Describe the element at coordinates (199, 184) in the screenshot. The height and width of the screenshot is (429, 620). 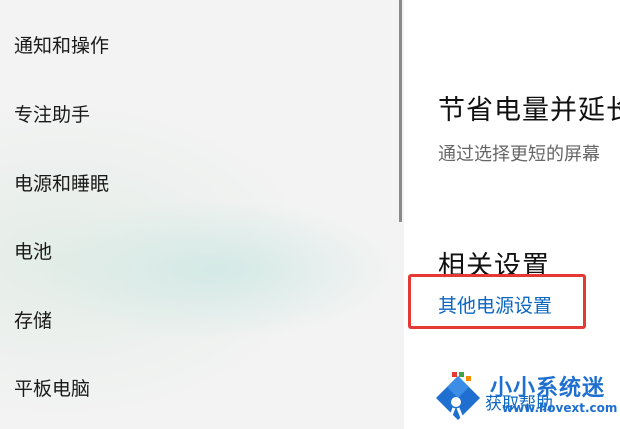
I see `sidebar-item-power-sleep: 电源和睡眠` at that location.